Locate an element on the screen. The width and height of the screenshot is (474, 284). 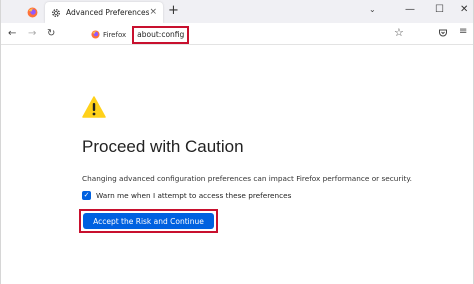
tab-title: Advanced Preferences is located at coordinates (108, 12).